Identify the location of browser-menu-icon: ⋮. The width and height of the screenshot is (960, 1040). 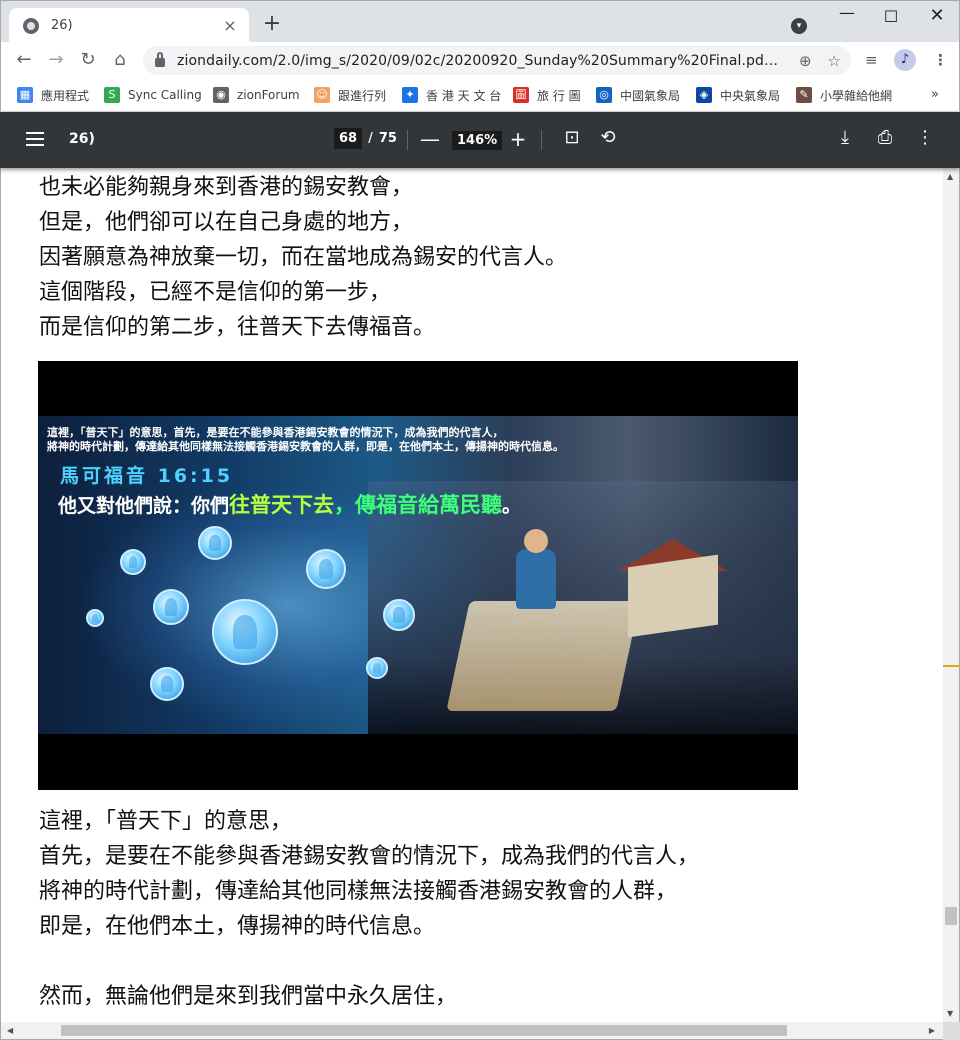
(940, 60).